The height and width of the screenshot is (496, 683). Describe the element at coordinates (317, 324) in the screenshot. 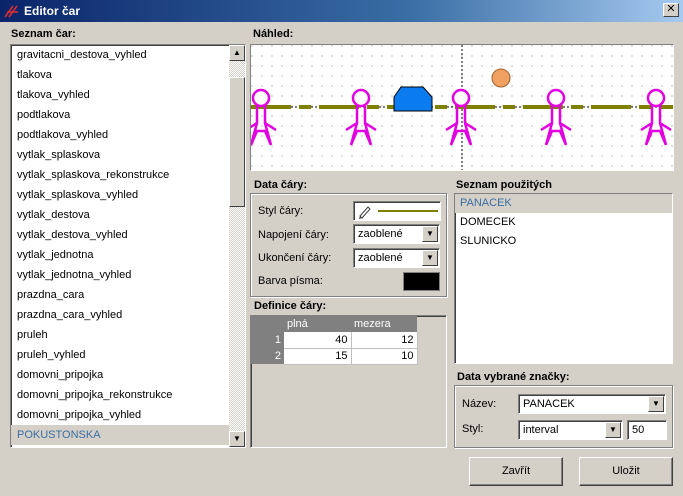

I see `column-header: plná` at that location.